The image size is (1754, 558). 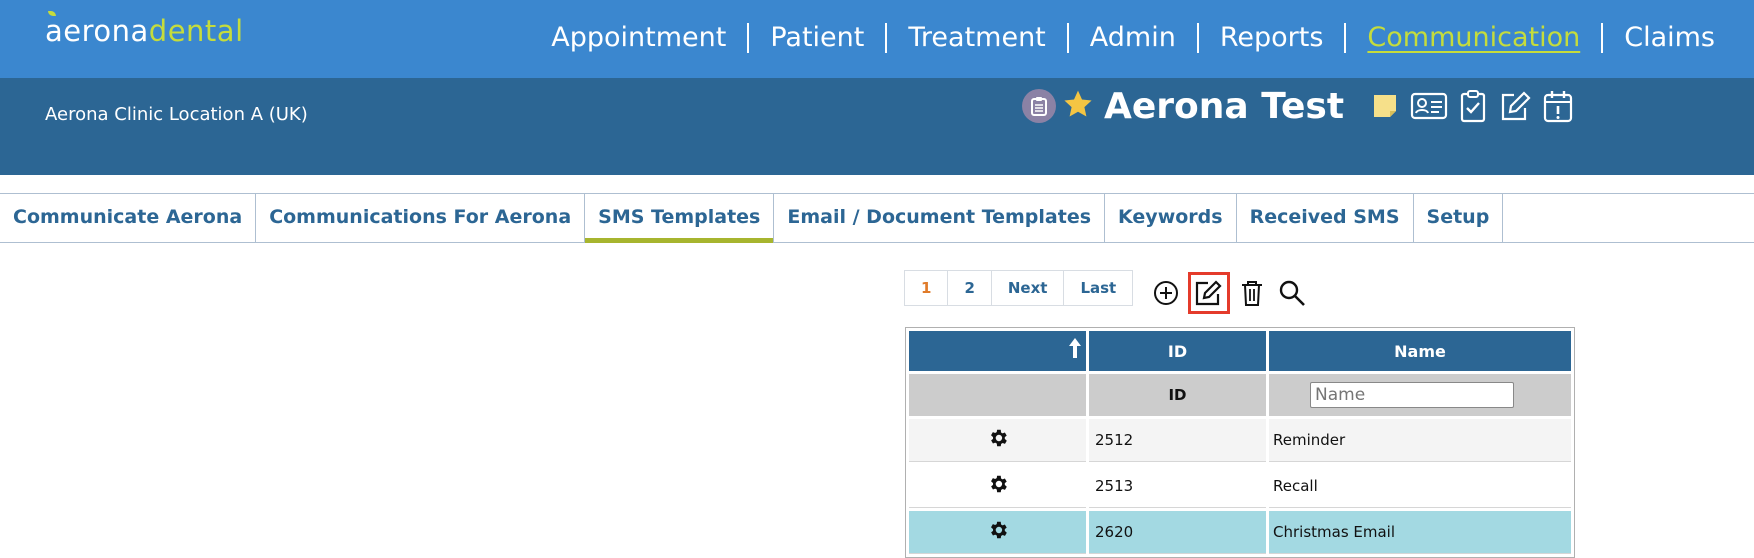 What do you see at coordinates (927, 288) in the screenshot?
I see `page-1-link: 1` at bounding box center [927, 288].